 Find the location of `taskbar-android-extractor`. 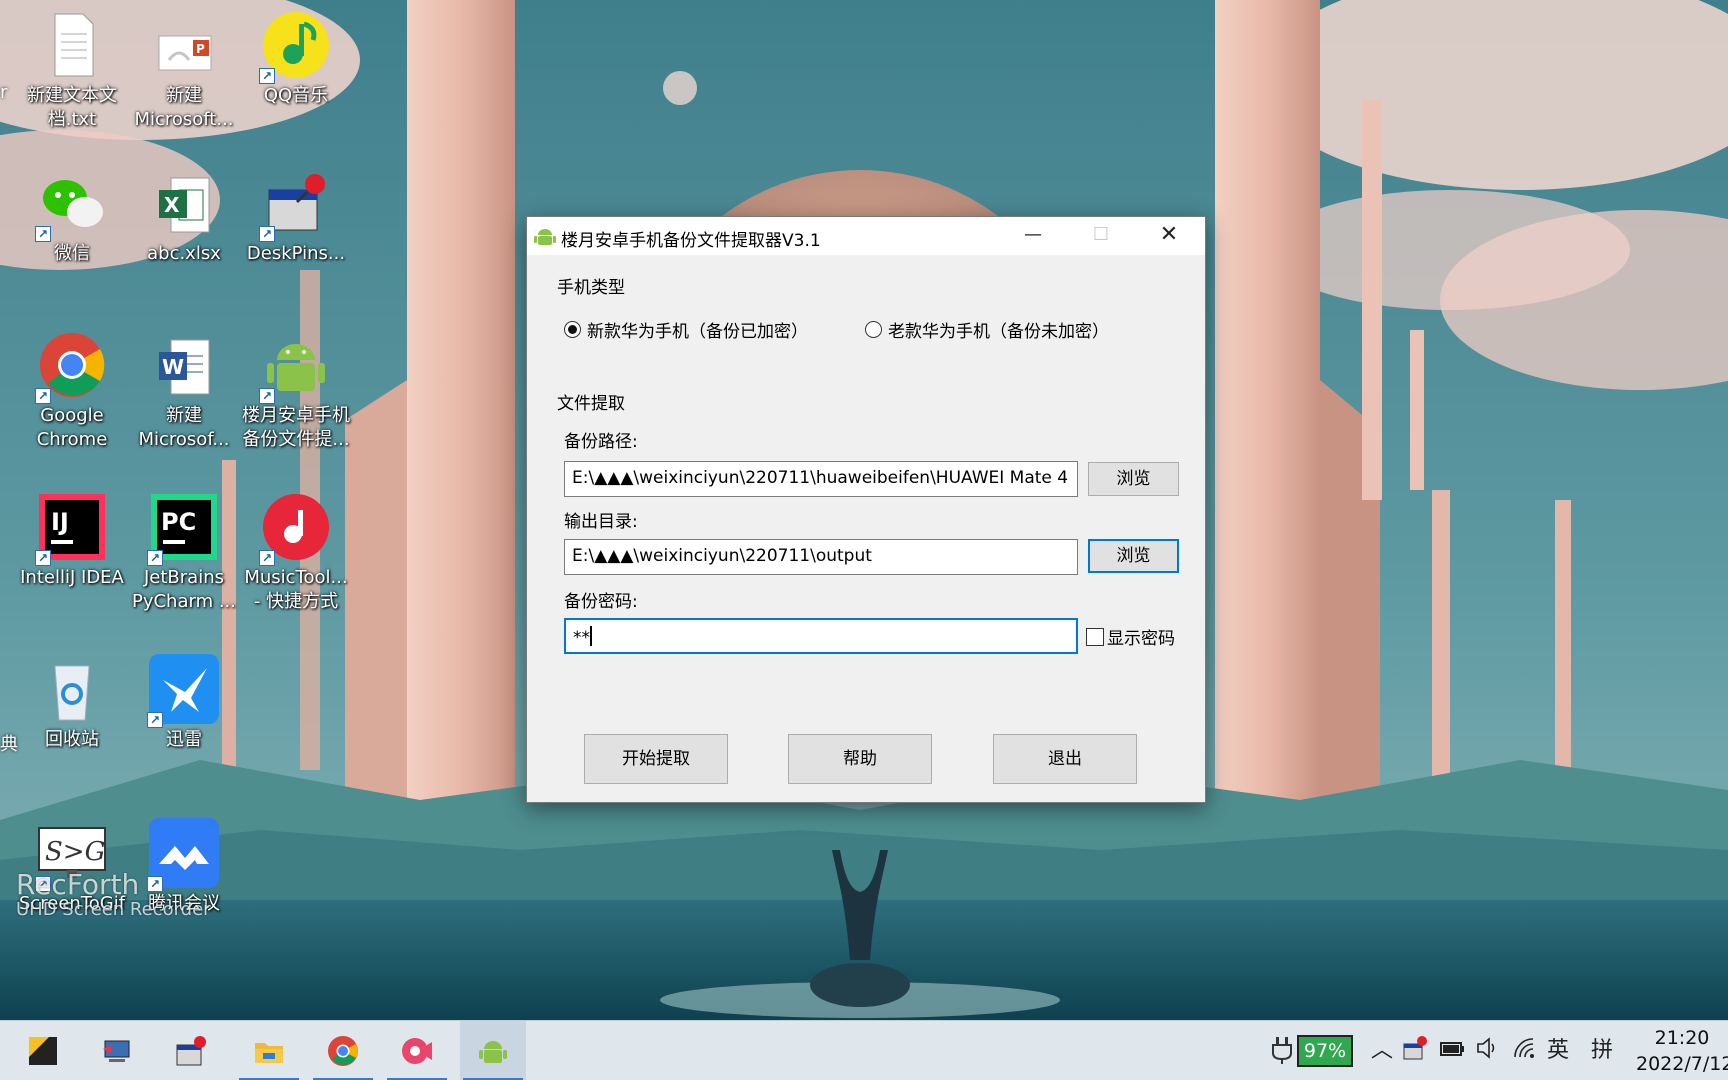

taskbar-android-extractor is located at coordinates (493, 1050).